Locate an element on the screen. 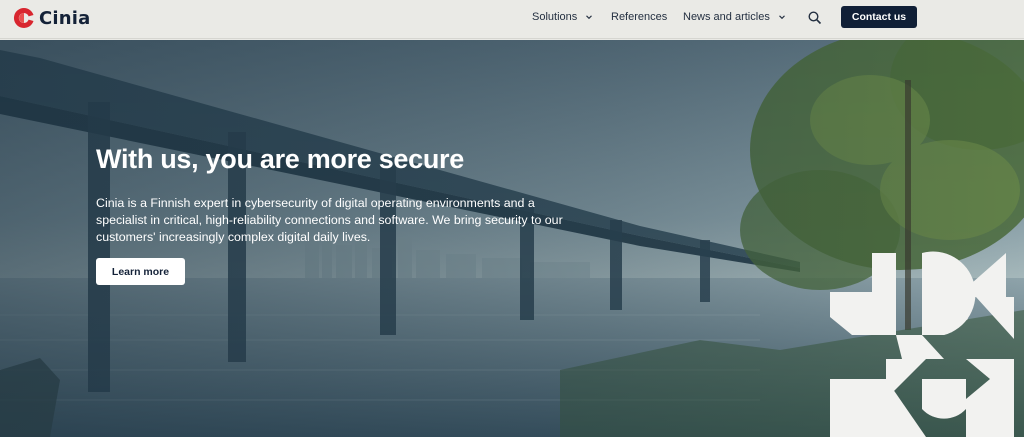  nav-references: References is located at coordinates (639, 17).